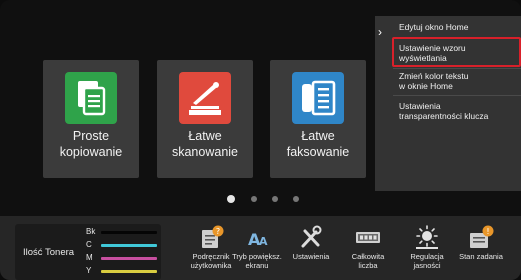 This screenshot has width=521, height=280. I want to click on toner-bar-bk, so click(129, 232).